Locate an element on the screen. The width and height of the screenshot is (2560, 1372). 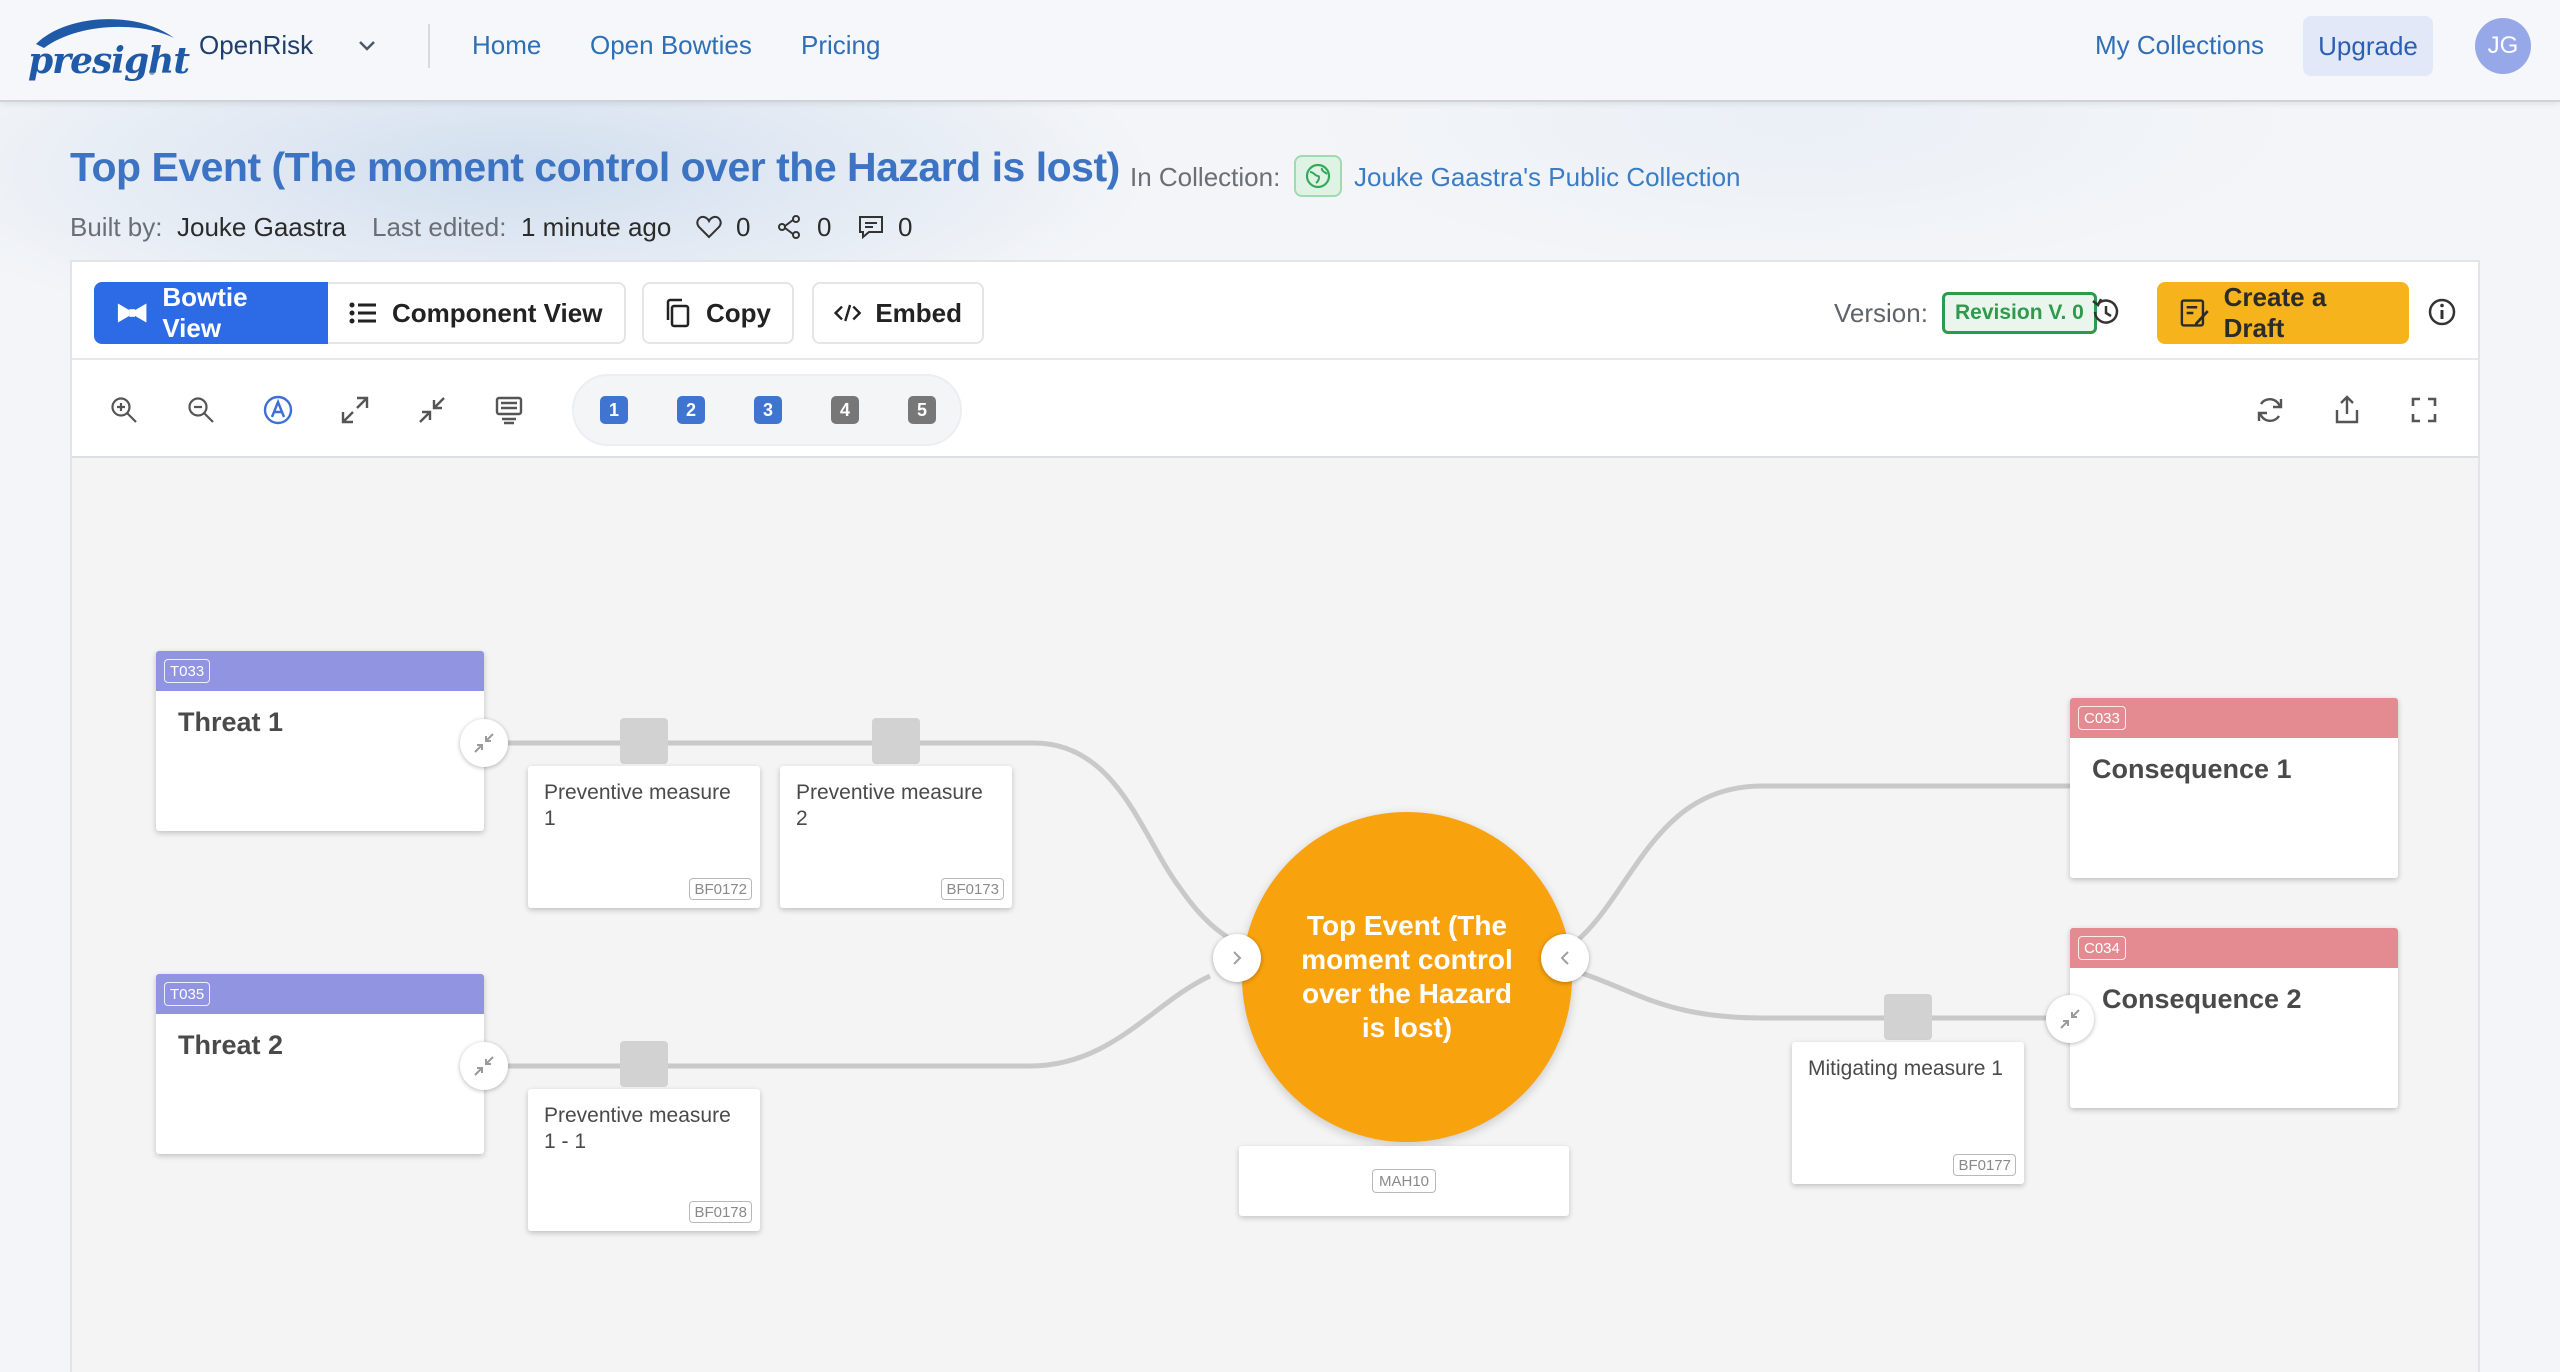
embed-label: Embed is located at coordinates (918, 312).